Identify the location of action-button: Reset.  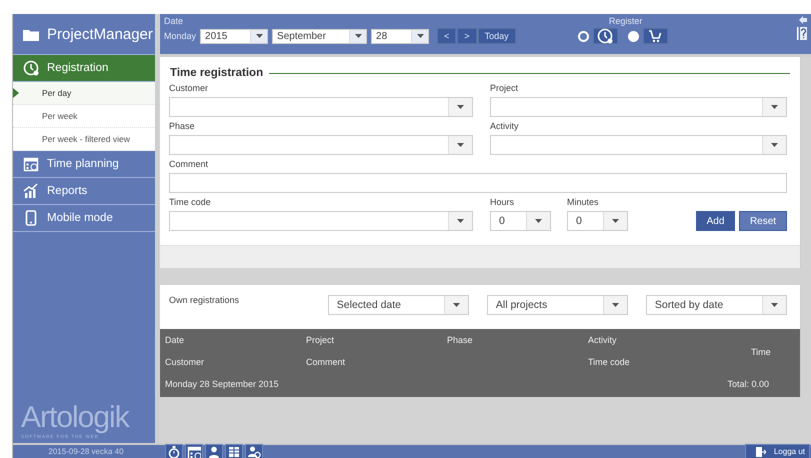
(763, 221).